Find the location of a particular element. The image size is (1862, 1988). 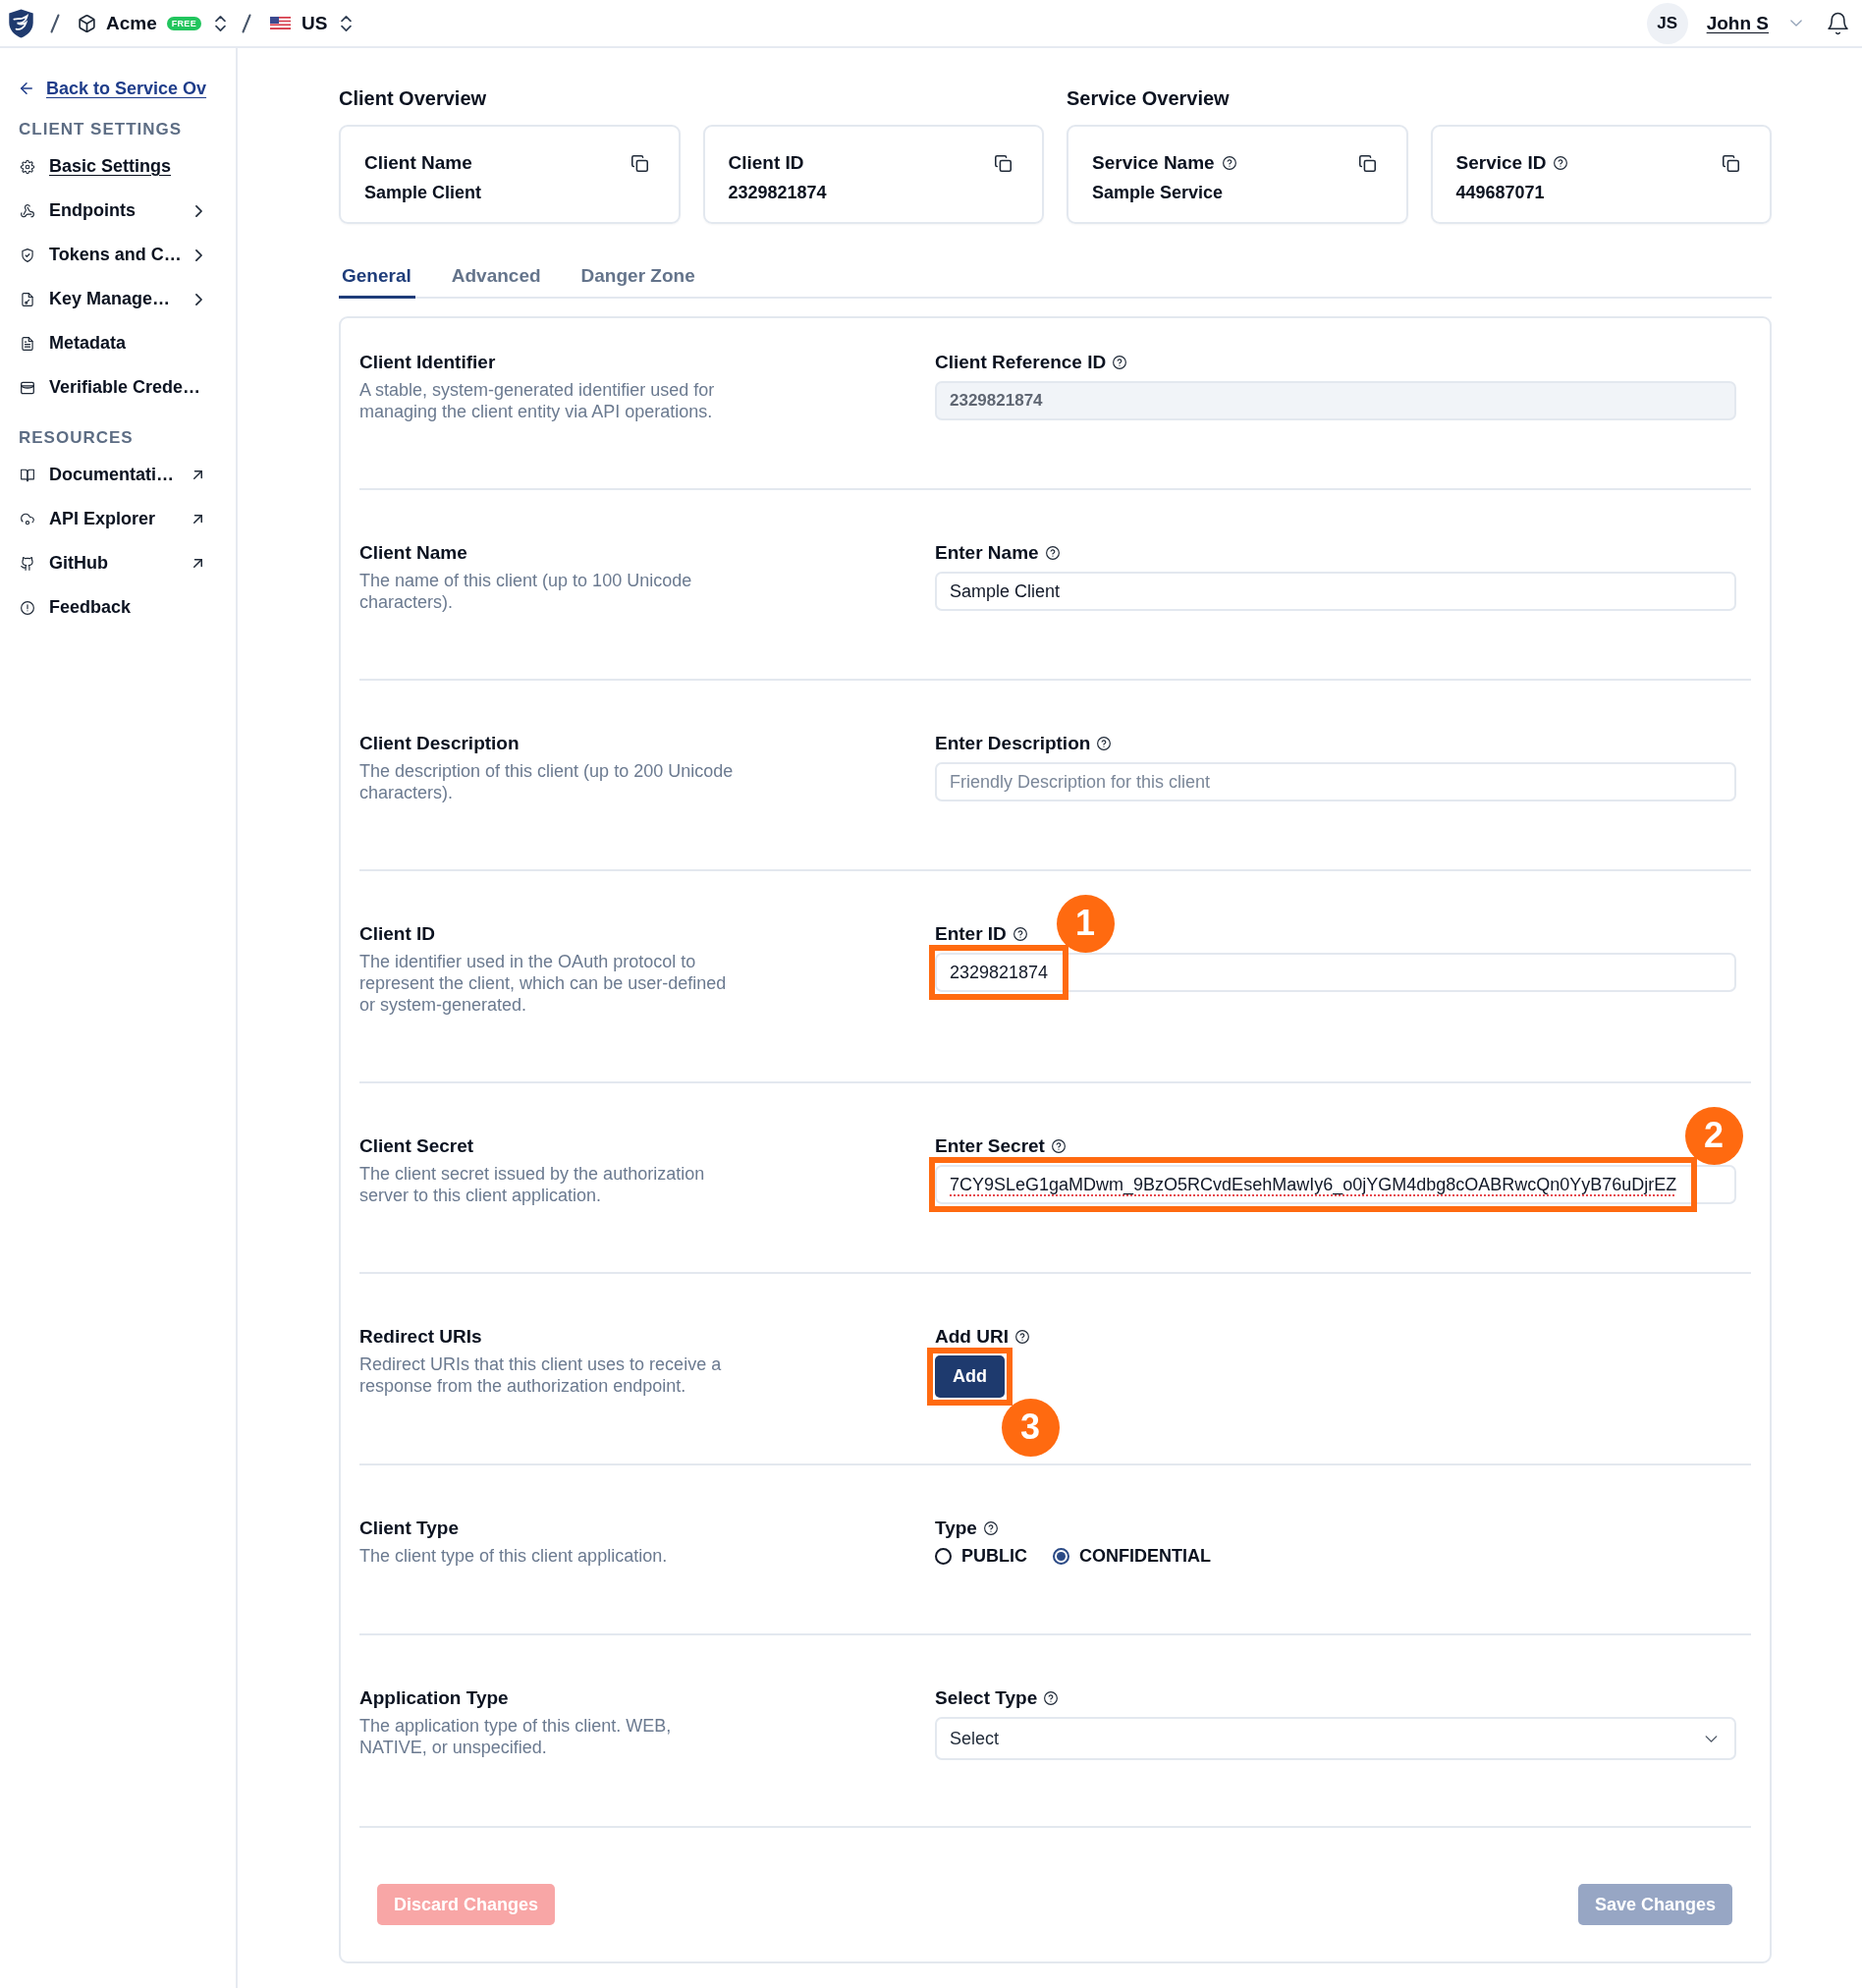

field-label: Enter Description is located at coordinates (1013, 743).